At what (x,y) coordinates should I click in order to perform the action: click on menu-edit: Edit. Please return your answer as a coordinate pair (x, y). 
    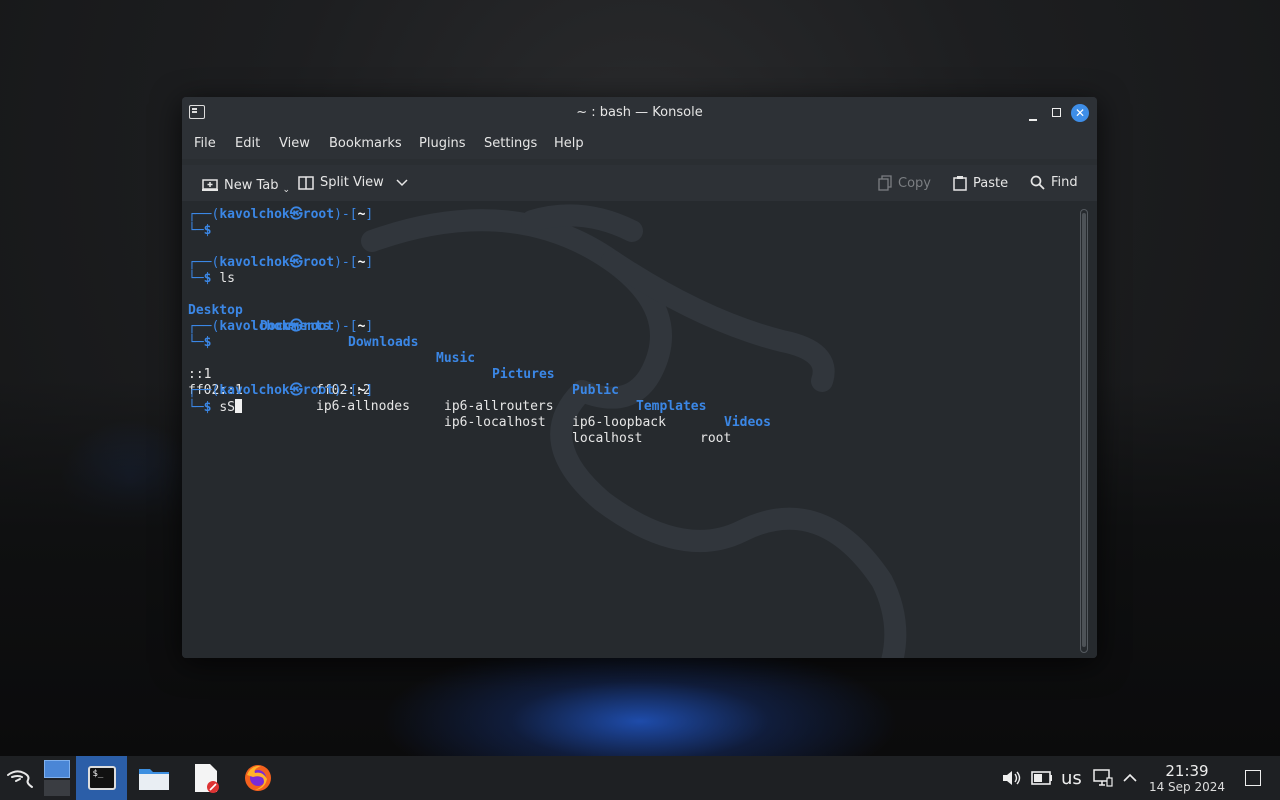
    Looking at the image, I should click on (247, 143).